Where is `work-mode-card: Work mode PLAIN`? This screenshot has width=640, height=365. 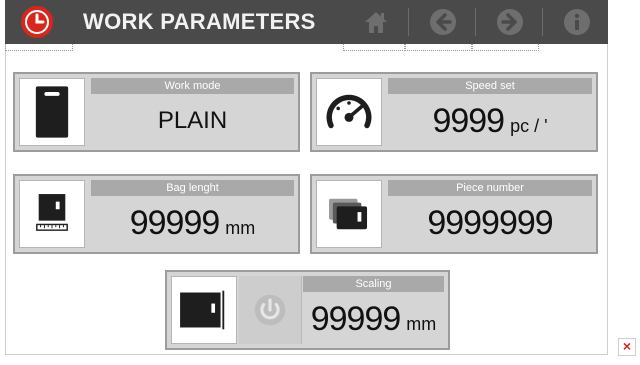 work-mode-card: Work mode PLAIN is located at coordinates (156, 112).